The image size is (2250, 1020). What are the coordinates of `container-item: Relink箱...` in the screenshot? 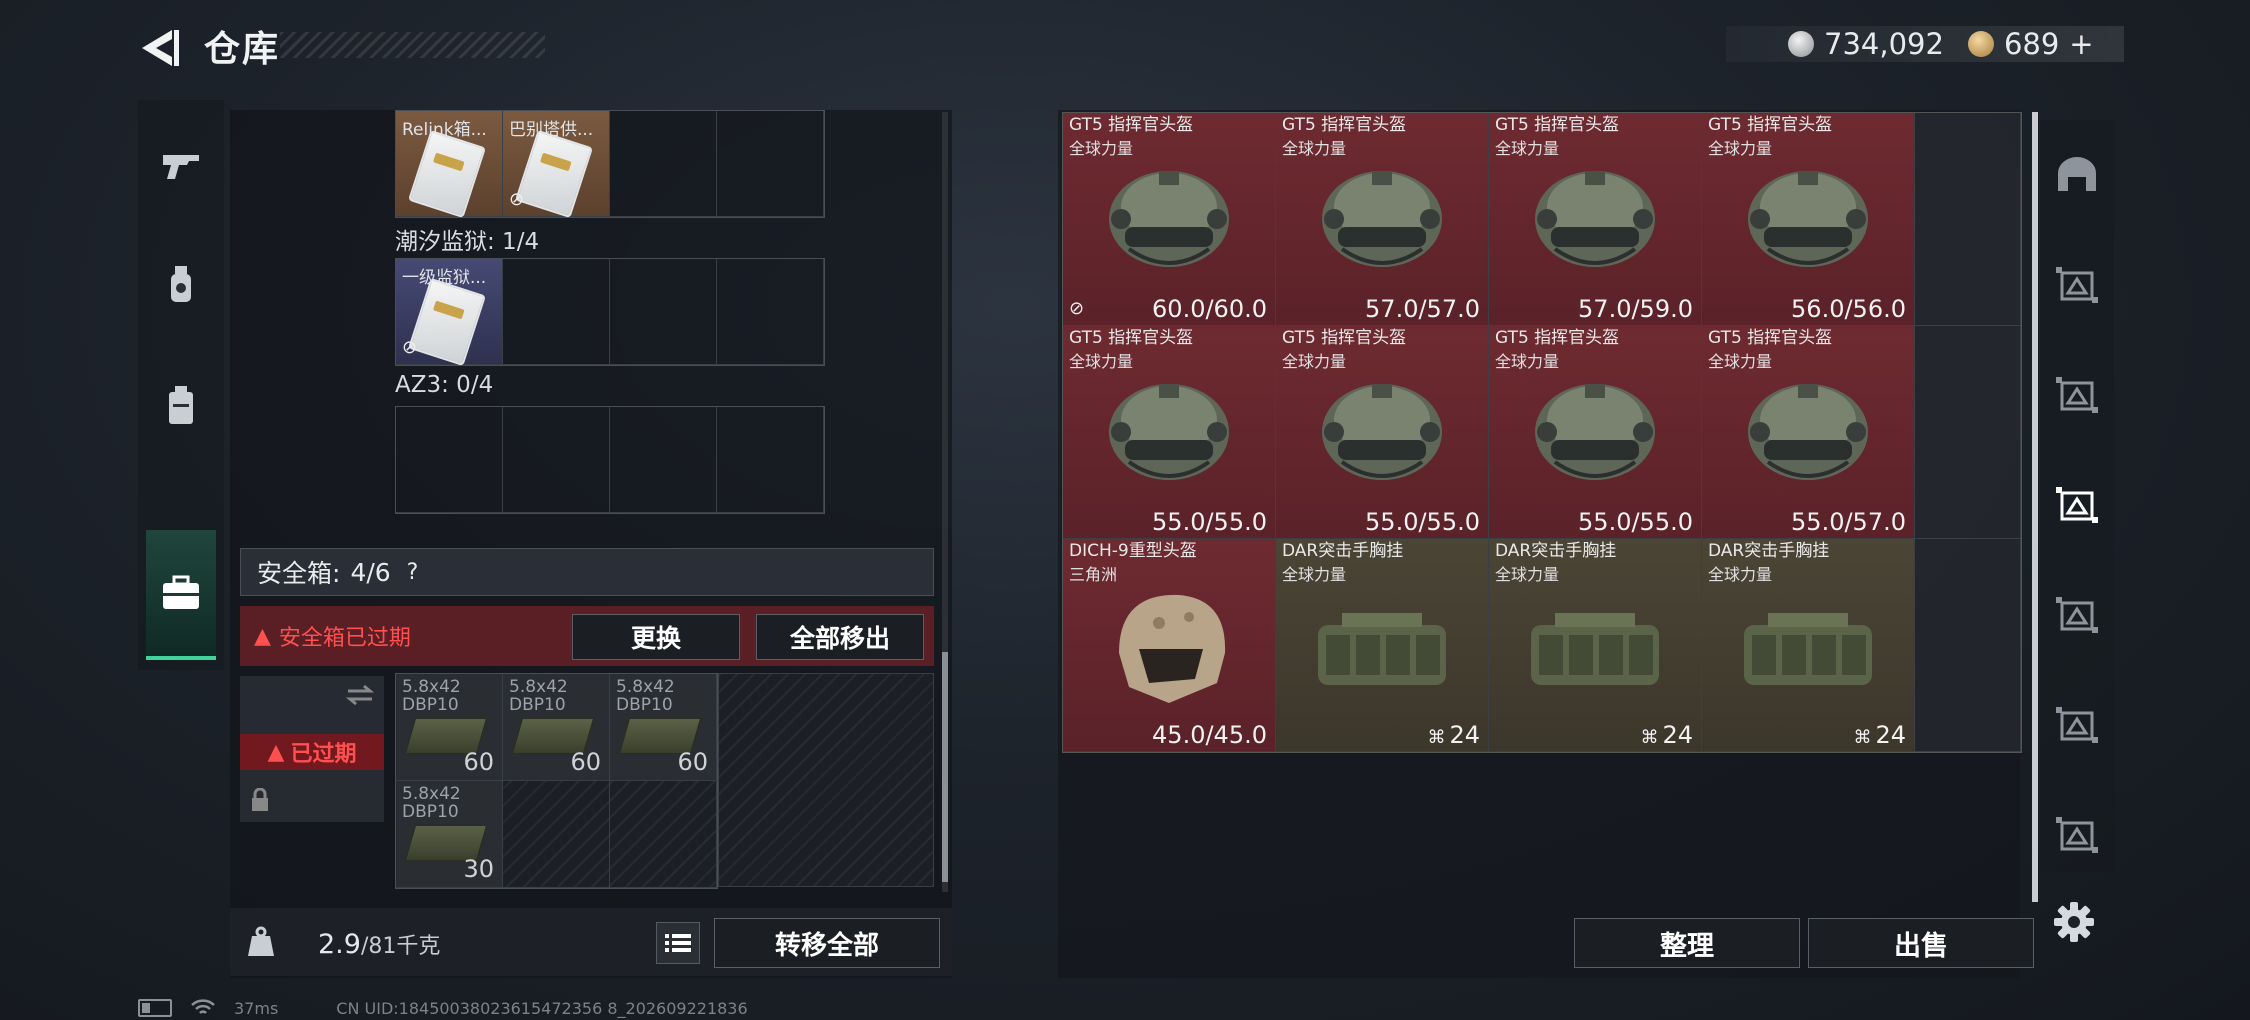 It's located at (449, 165).